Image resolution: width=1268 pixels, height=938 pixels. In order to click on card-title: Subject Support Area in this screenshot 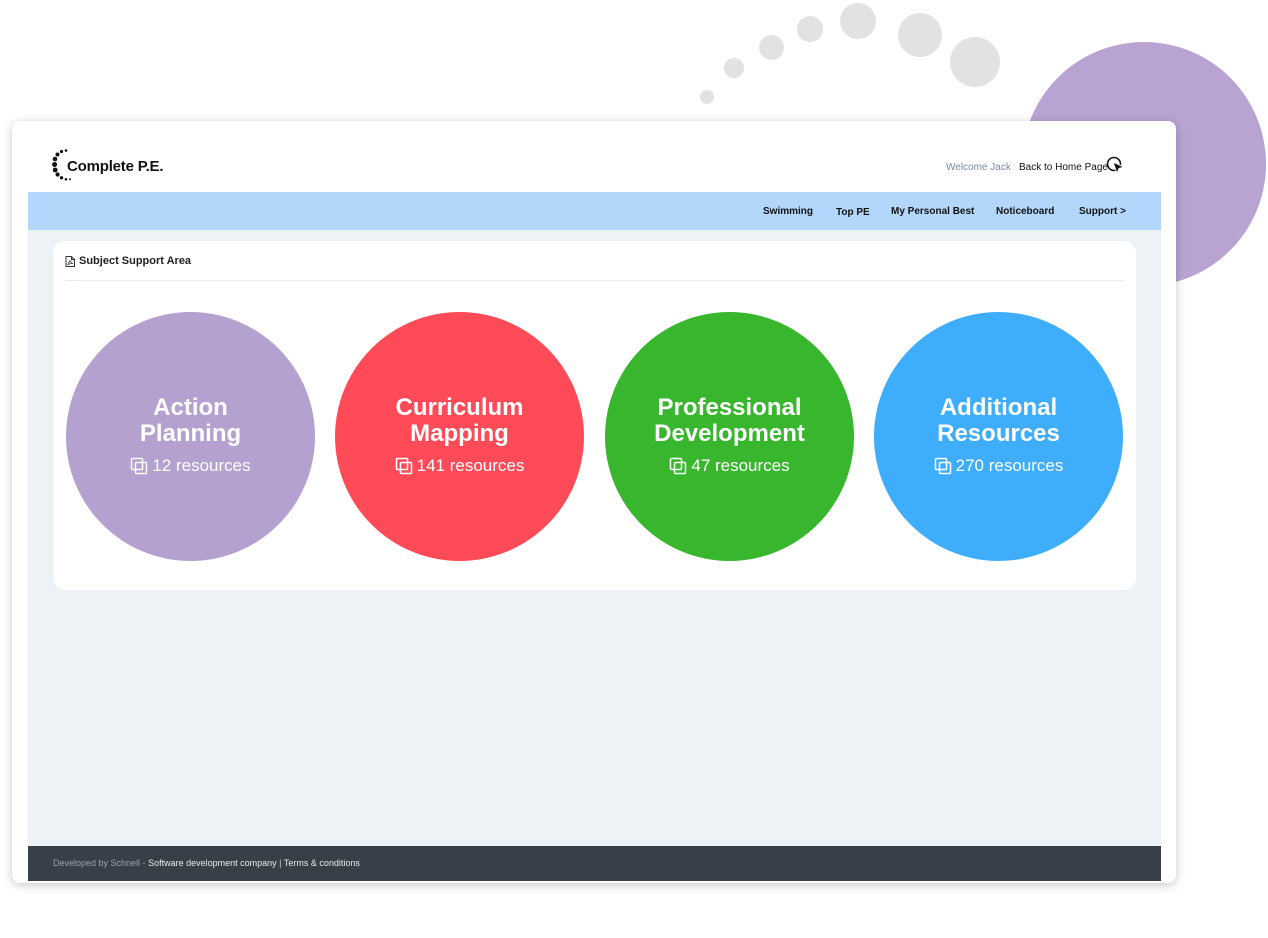, I will do `click(135, 261)`.